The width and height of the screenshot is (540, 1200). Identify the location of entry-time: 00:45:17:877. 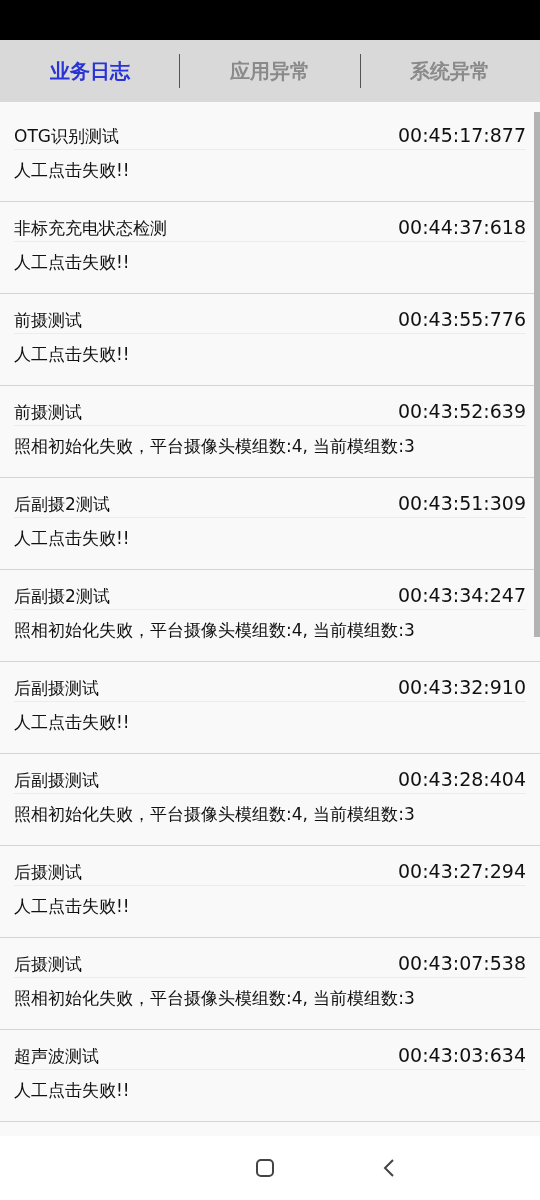
(462, 135).